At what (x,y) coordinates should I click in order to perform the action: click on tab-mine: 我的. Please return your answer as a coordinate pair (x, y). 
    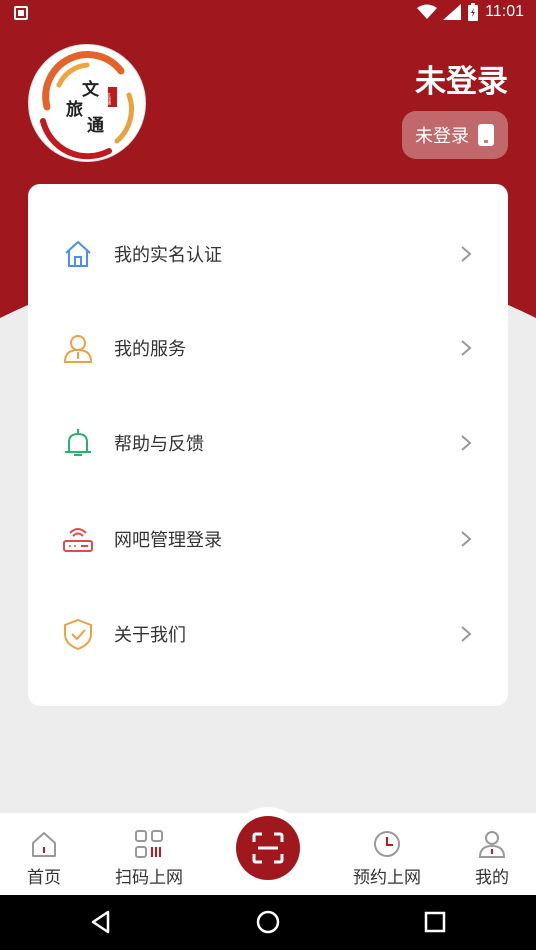
    Looking at the image, I should click on (492, 854).